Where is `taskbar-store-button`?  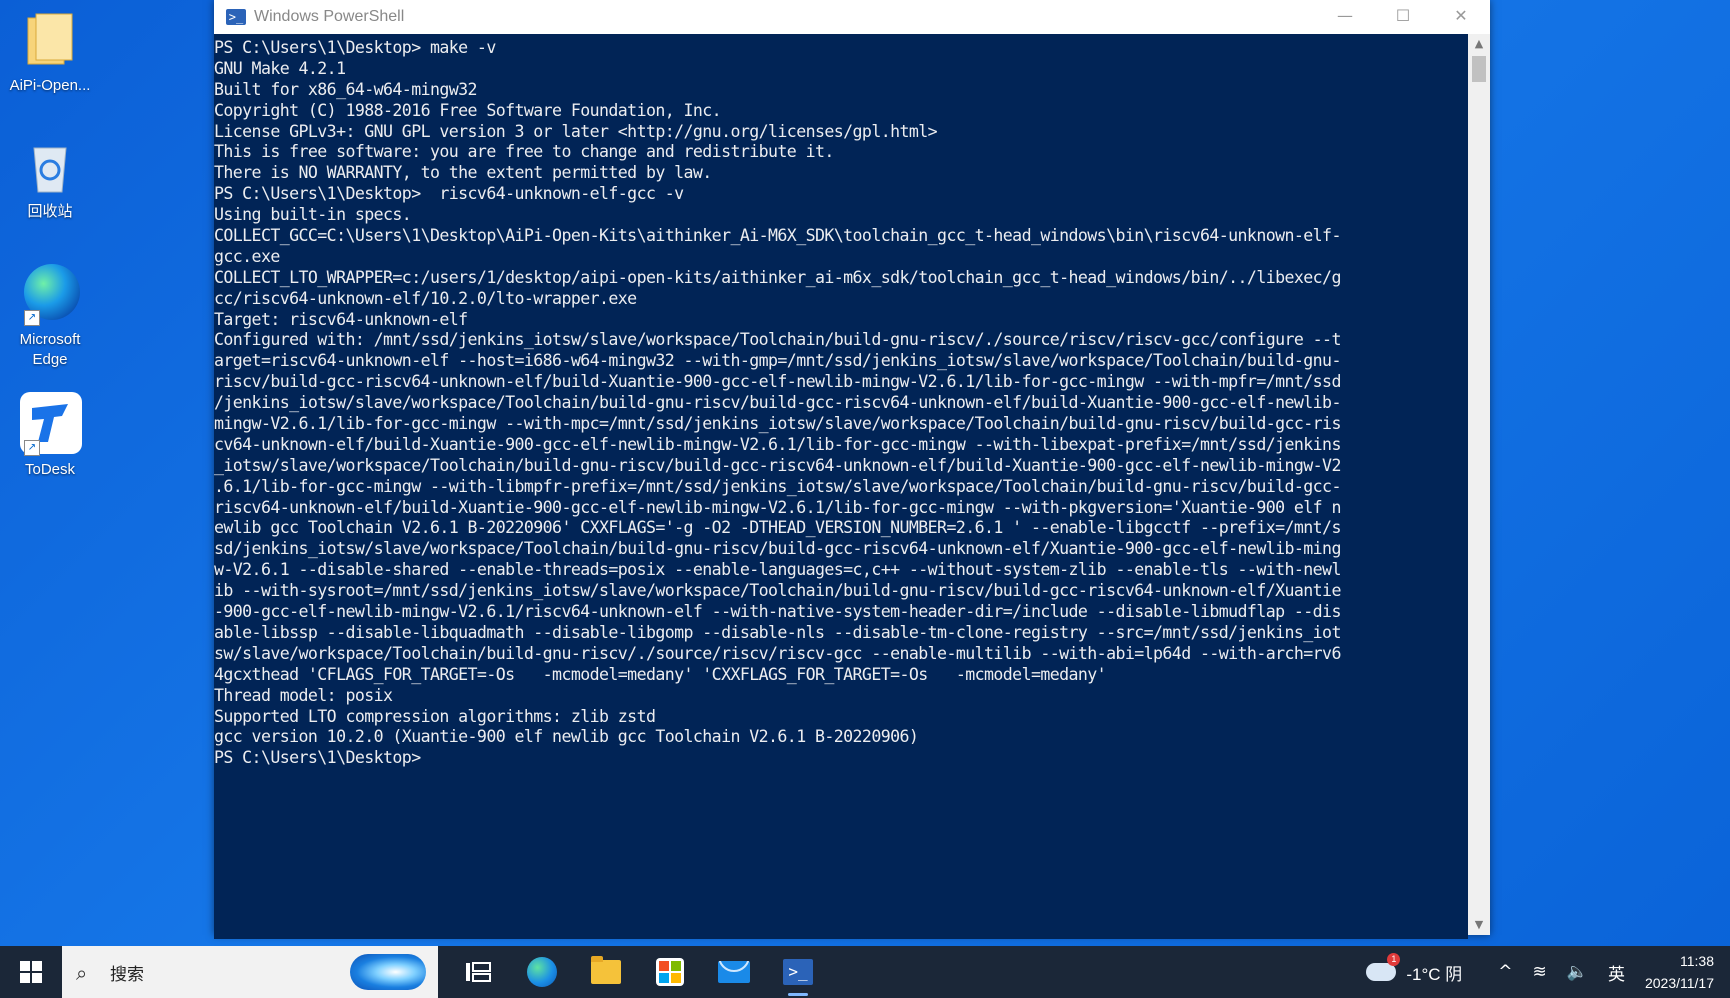
taskbar-store-button is located at coordinates (670, 972).